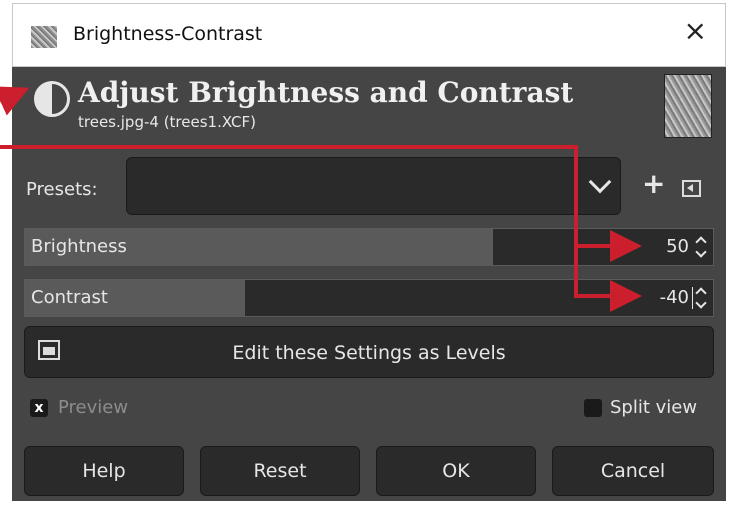 Image resolution: width=730 pixels, height=506 pixels. I want to click on window-title: Brightness-Contrast, so click(168, 34).